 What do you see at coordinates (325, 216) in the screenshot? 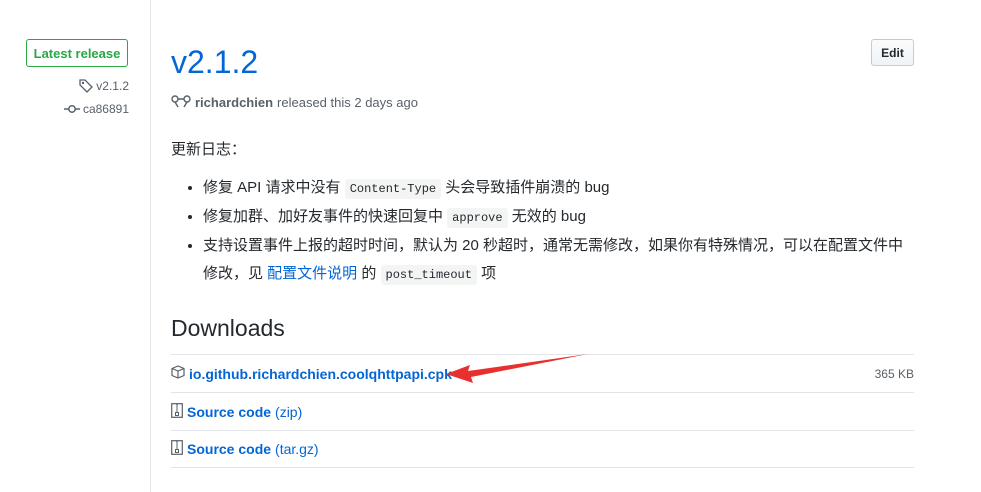
I see `note-text: 修复加群、加好友事件的快速回复中` at bounding box center [325, 216].